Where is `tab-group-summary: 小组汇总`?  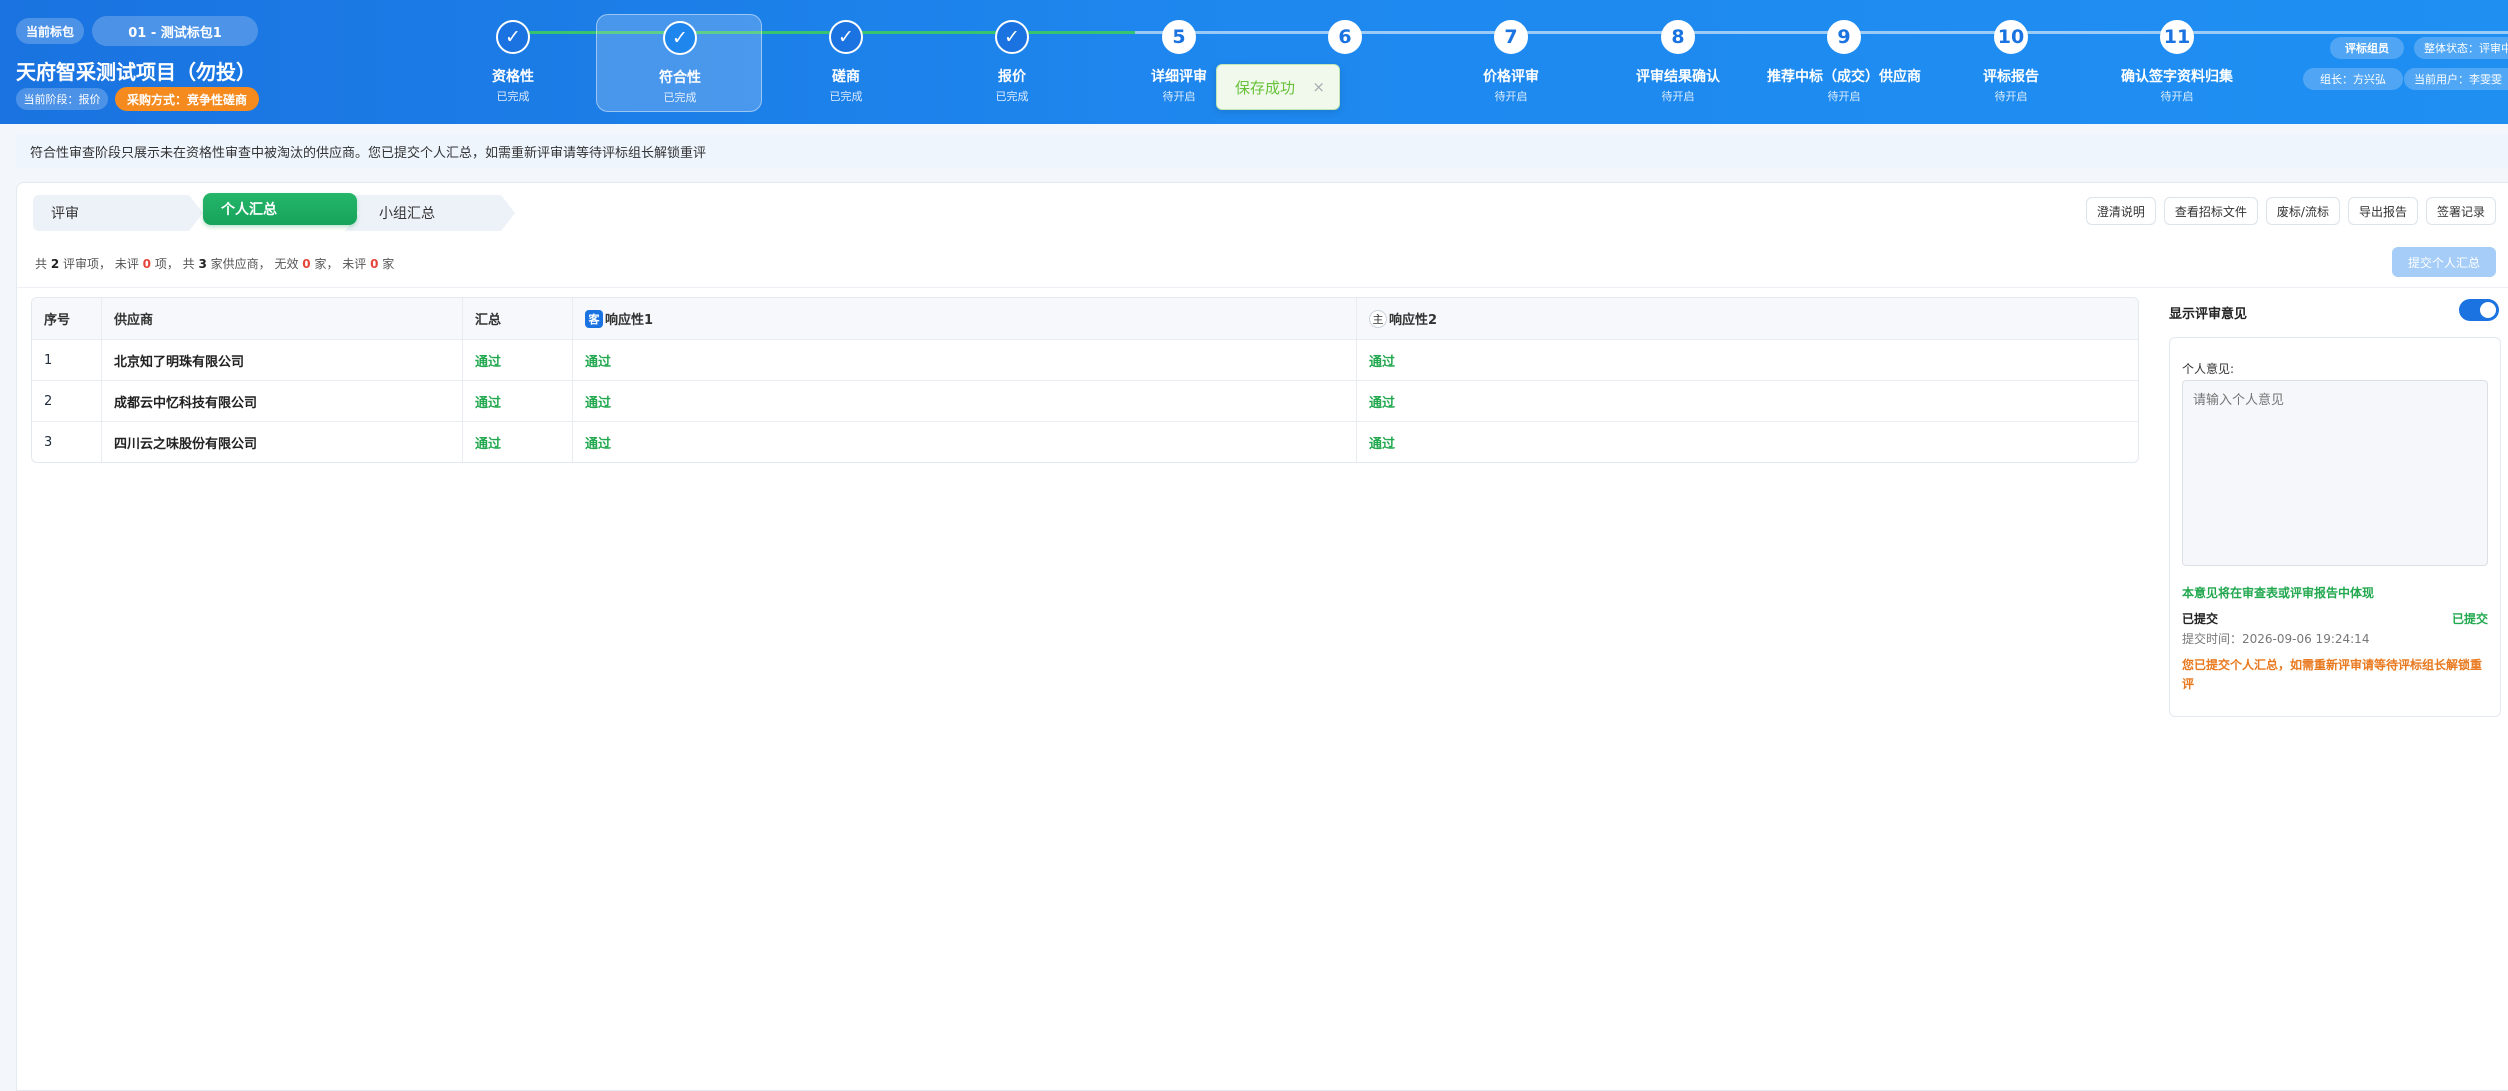
tab-group-summary: 小组汇总 is located at coordinates (430, 213).